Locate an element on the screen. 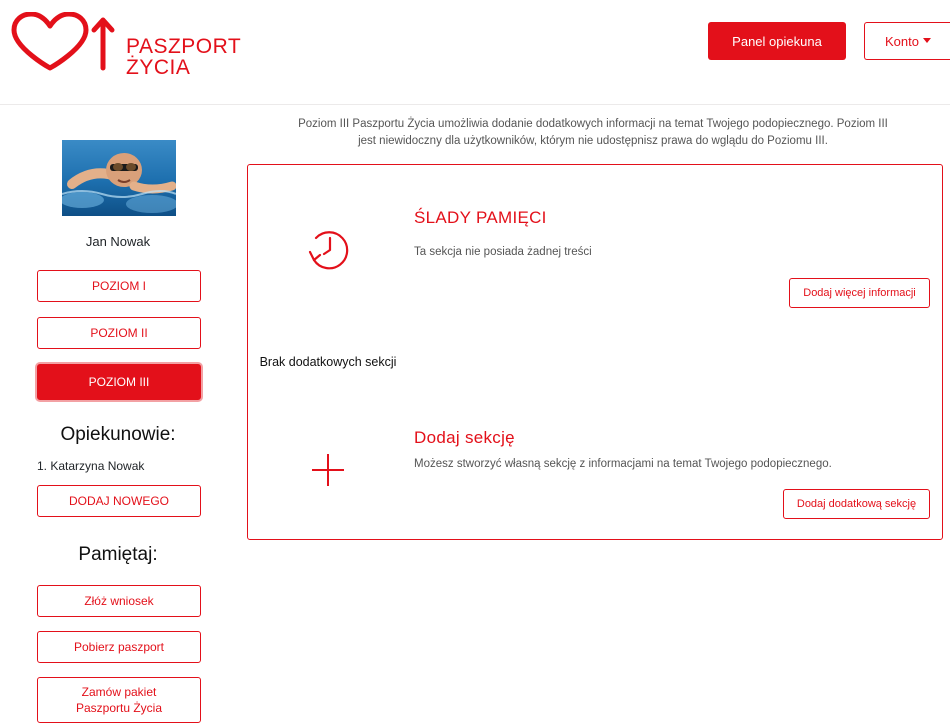  submit-application-button: Złóż wniosek is located at coordinates (119, 601).